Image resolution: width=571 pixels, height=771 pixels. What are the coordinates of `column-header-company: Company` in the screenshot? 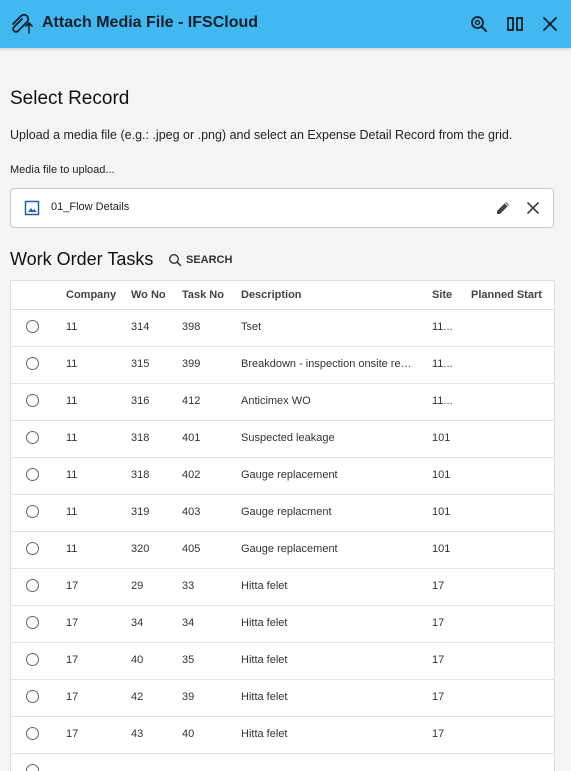 It's located at (91, 295).